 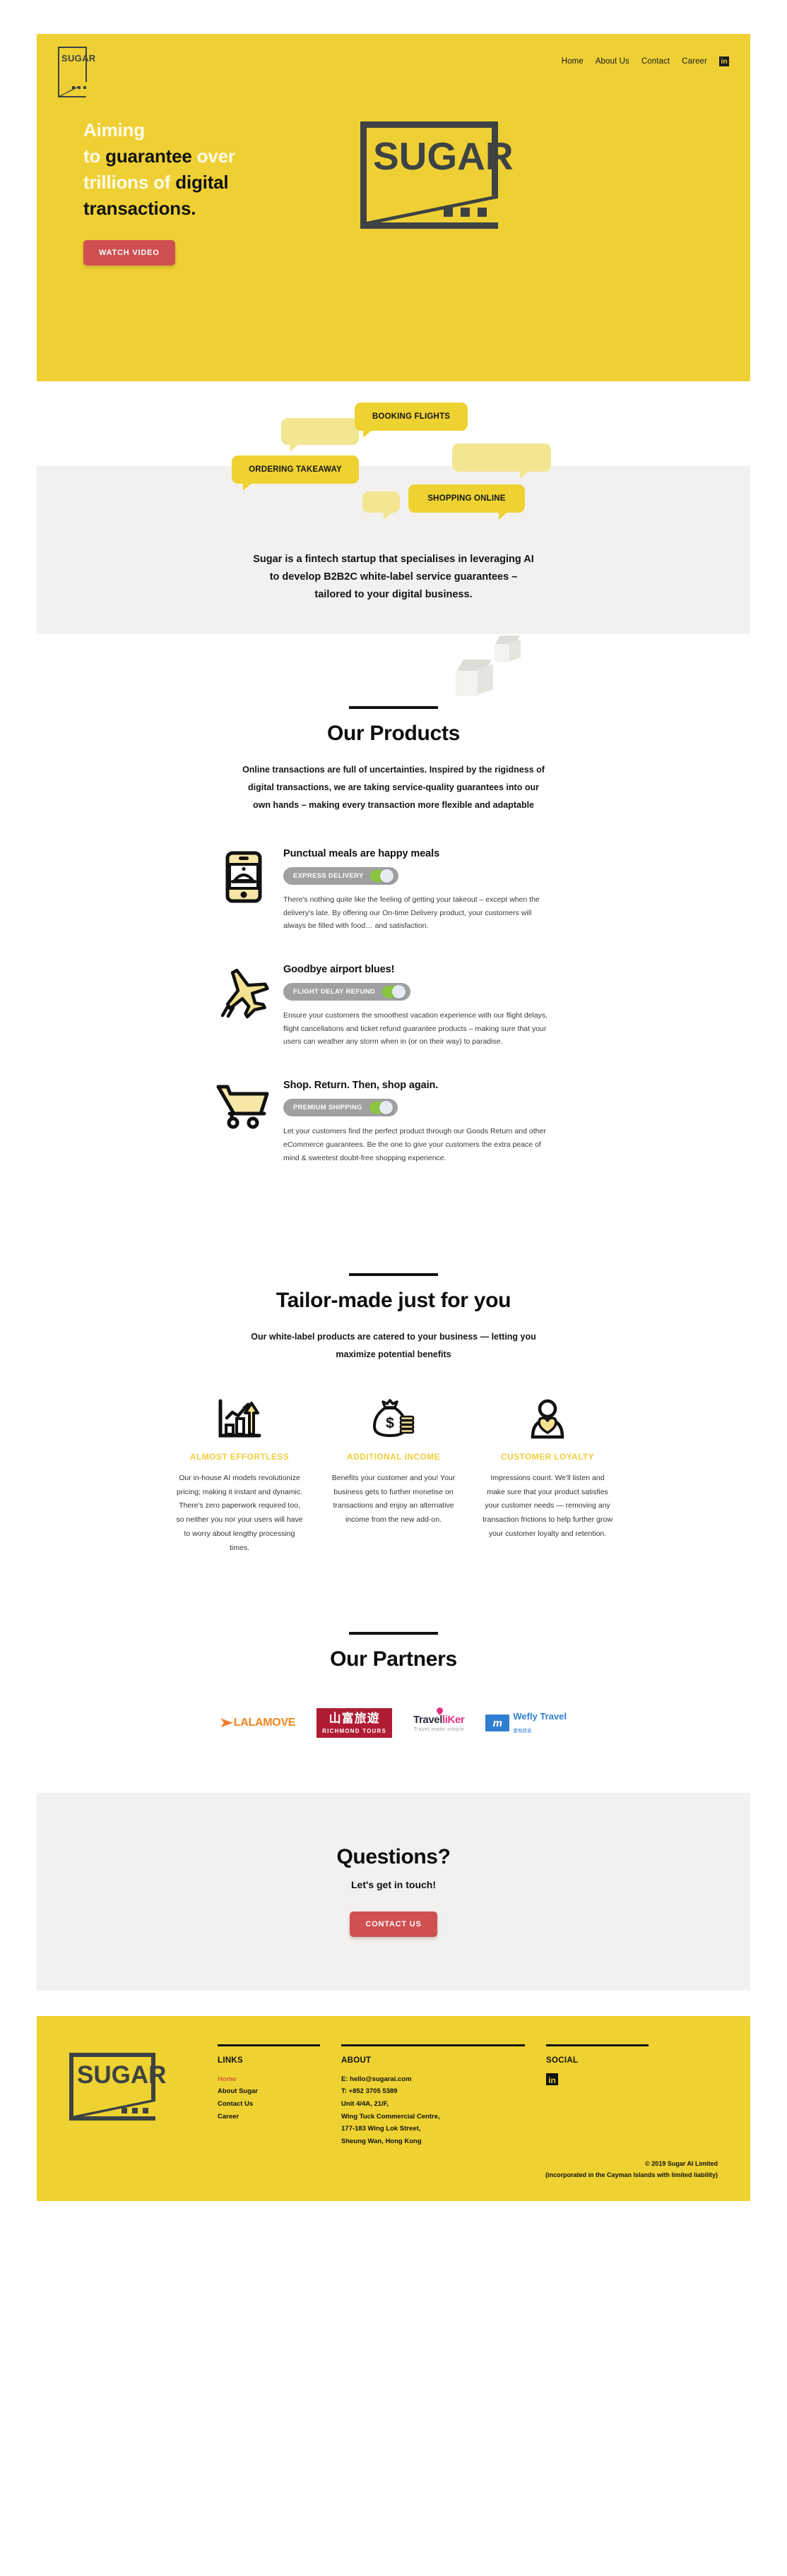 What do you see at coordinates (694, 61) in the screenshot?
I see `nav-item-career: Career` at bounding box center [694, 61].